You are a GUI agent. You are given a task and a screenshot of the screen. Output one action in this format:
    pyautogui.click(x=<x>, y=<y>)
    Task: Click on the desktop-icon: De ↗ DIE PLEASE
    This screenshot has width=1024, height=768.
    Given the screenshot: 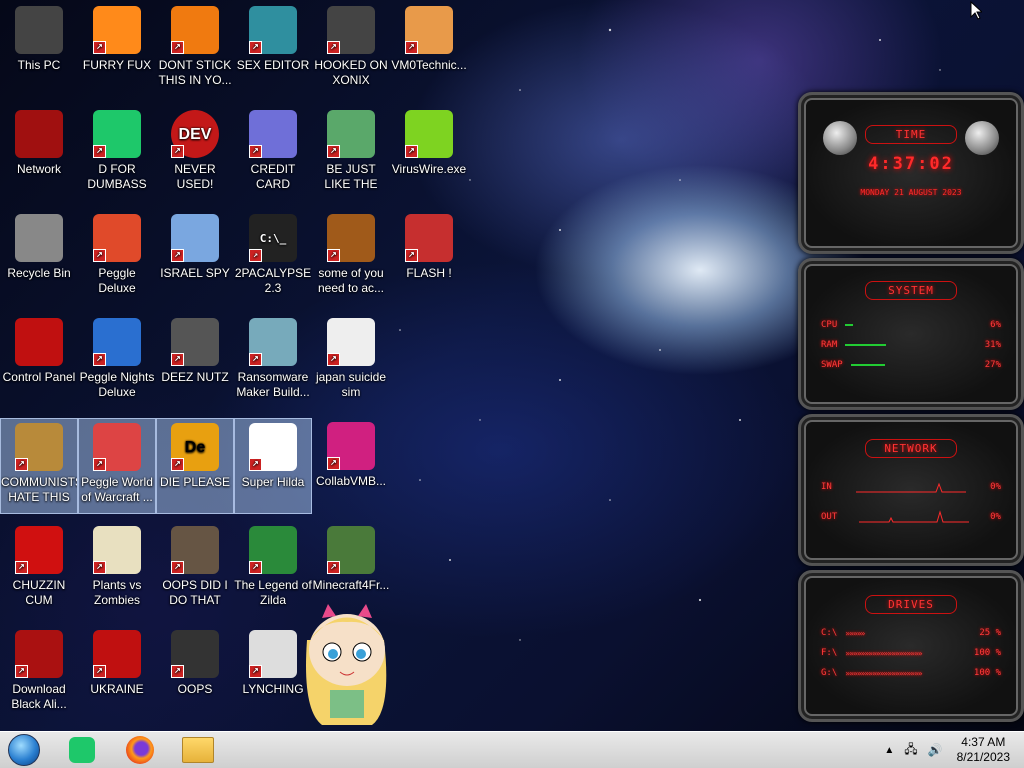 What is the action you would take?
    pyautogui.click(x=195, y=466)
    